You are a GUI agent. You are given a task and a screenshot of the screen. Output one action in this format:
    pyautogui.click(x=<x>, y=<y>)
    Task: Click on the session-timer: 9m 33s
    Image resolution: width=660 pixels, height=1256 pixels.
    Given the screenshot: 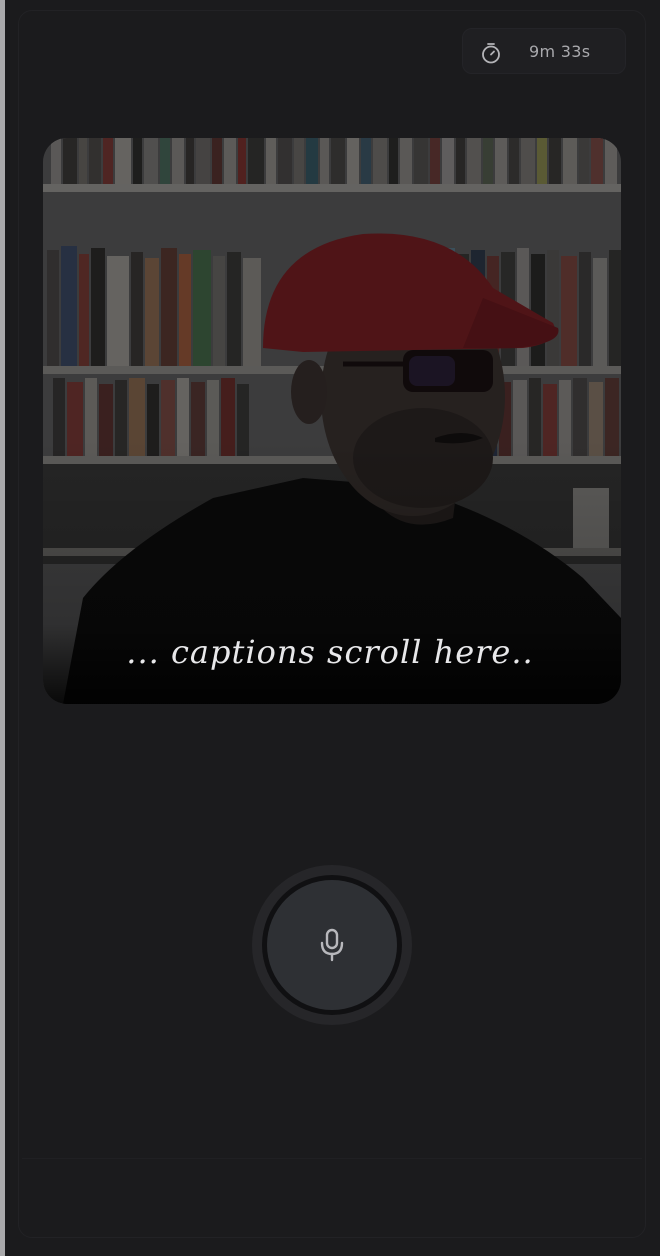 What is the action you would take?
    pyautogui.click(x=544, y=51)
    